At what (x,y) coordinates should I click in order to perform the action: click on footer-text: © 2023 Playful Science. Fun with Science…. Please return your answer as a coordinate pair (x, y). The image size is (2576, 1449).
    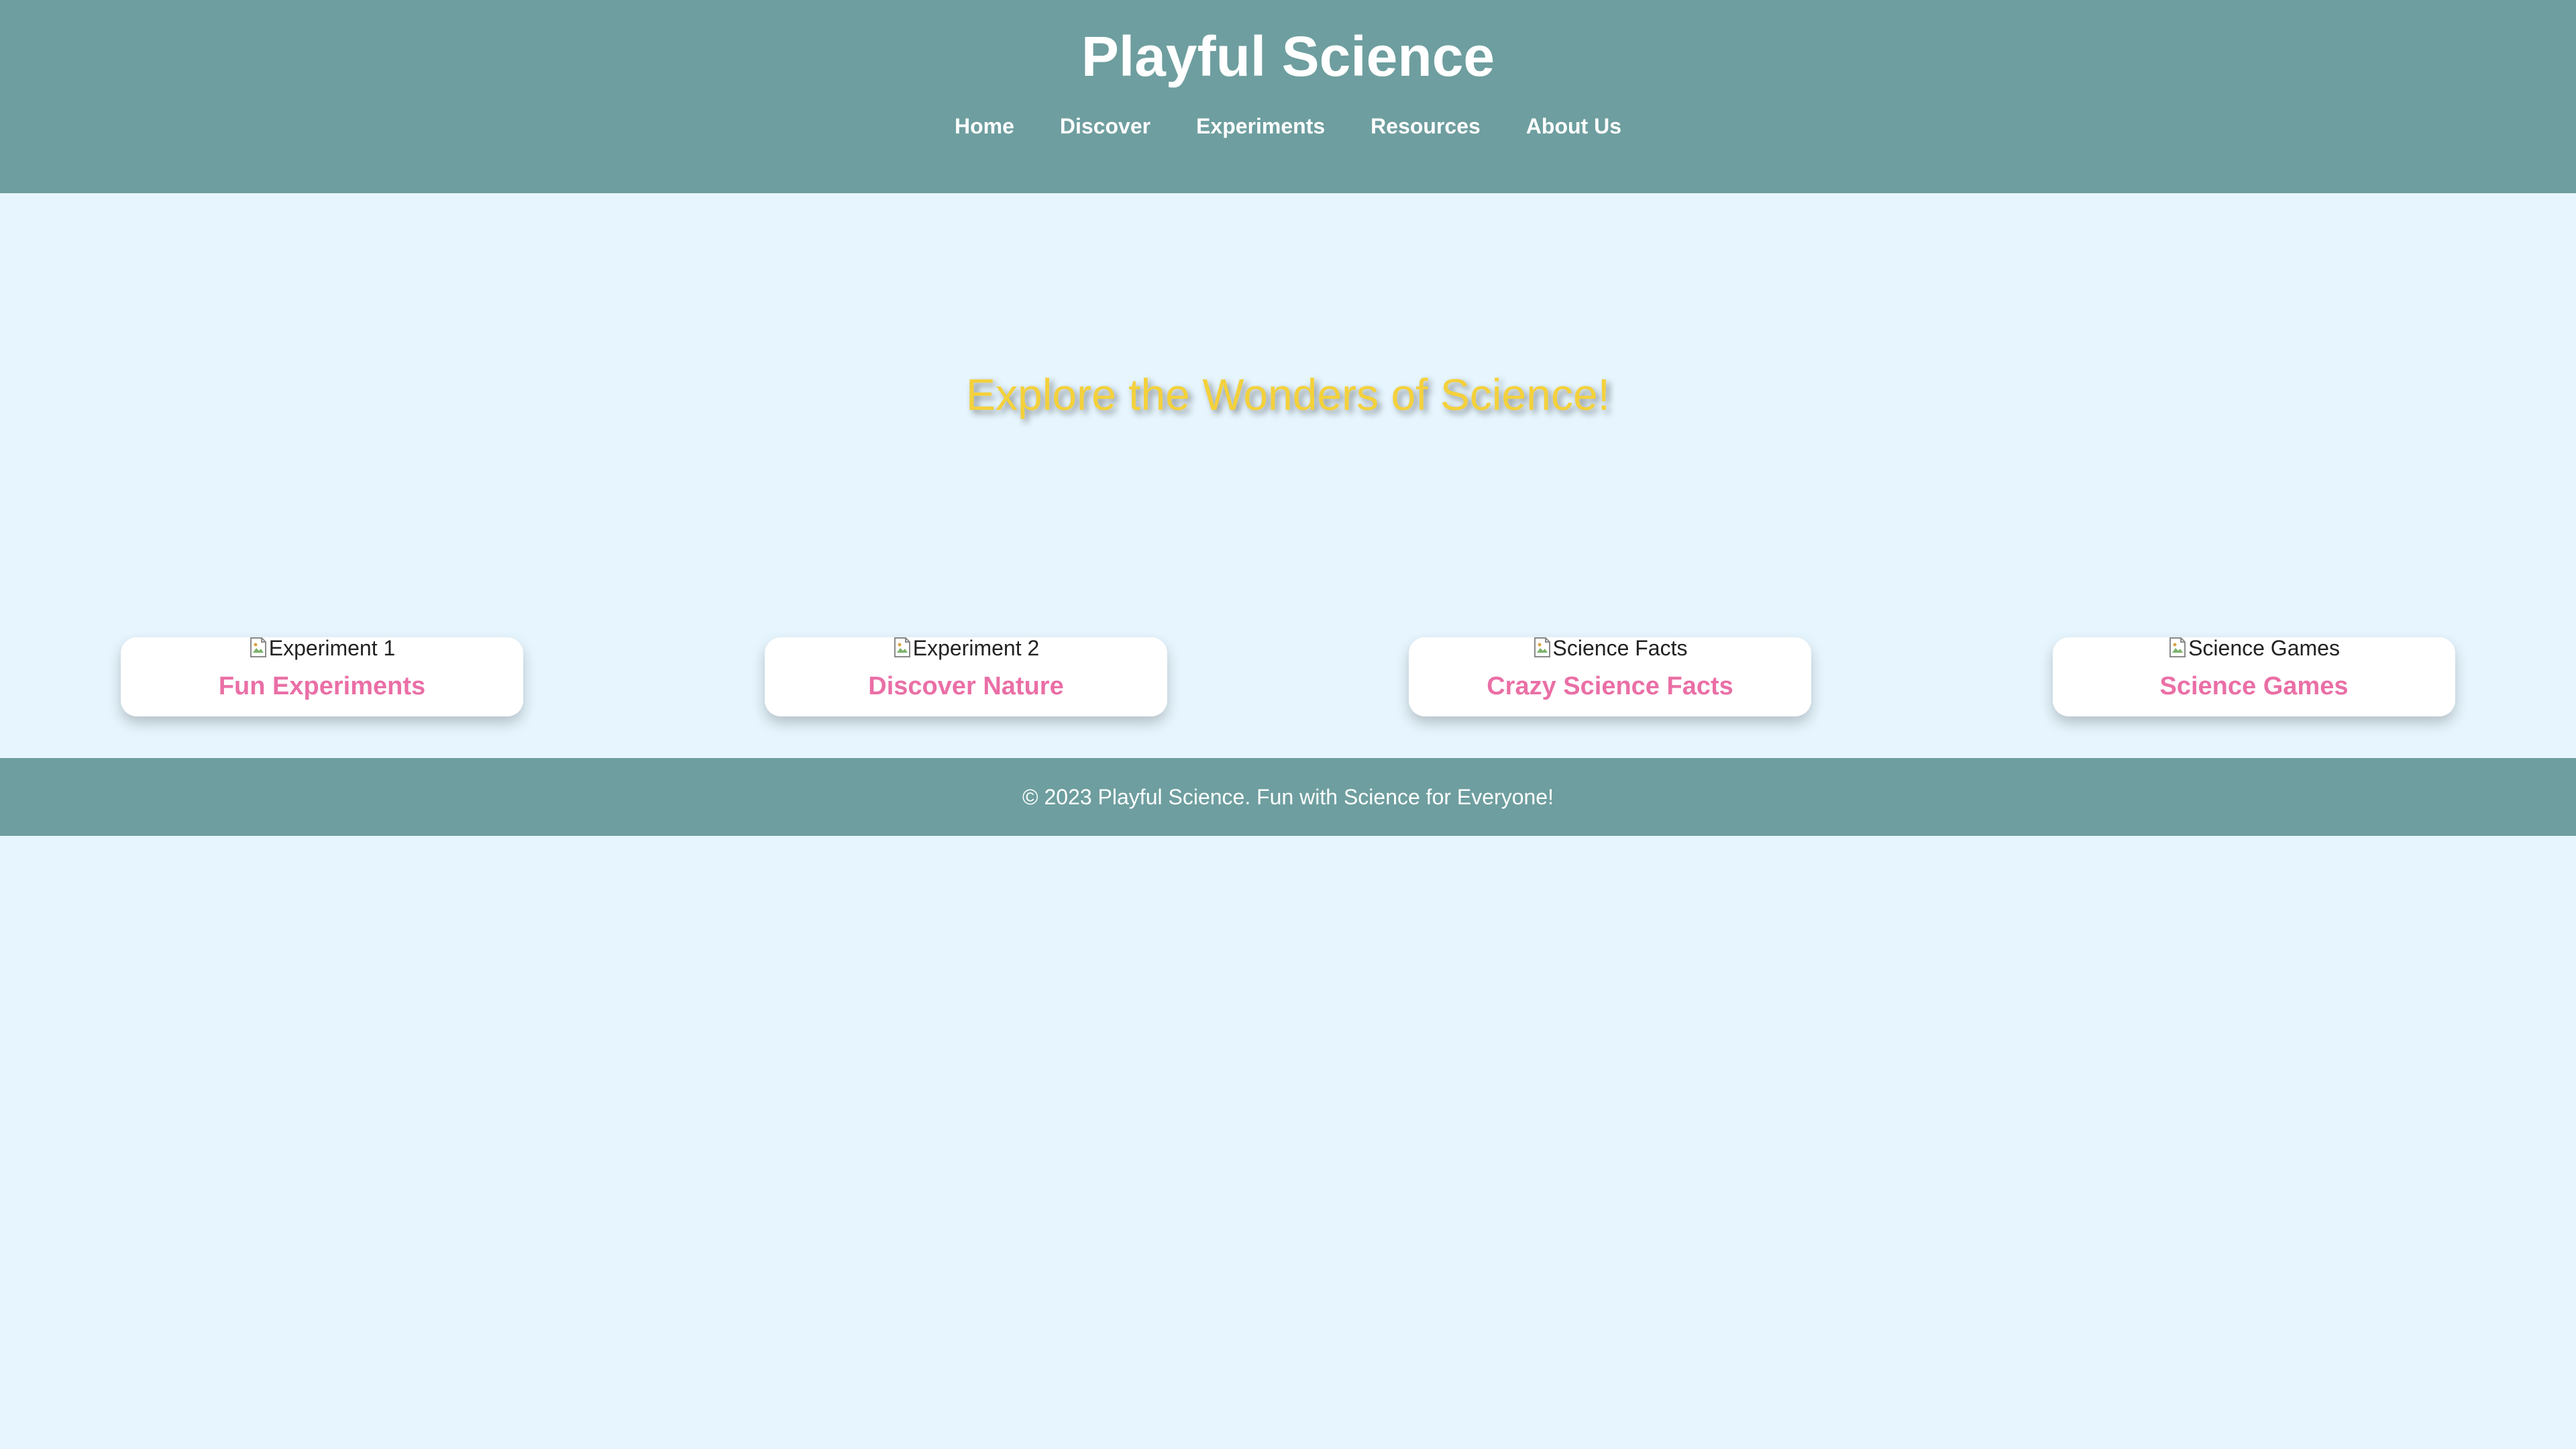
    Looking at the image, I should click on (1288, 797).